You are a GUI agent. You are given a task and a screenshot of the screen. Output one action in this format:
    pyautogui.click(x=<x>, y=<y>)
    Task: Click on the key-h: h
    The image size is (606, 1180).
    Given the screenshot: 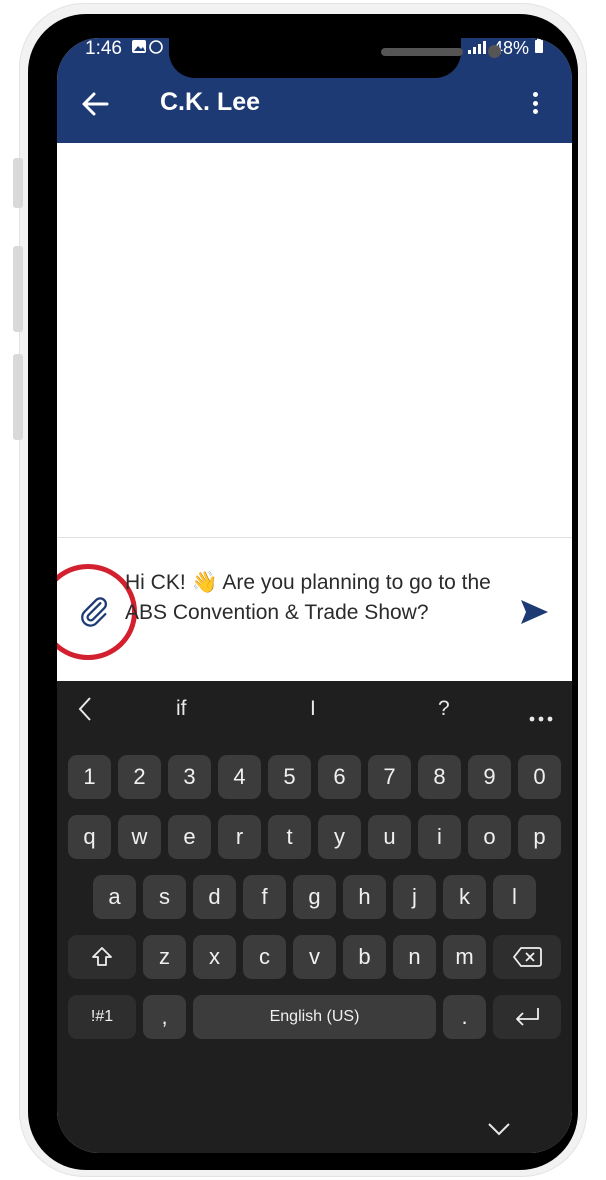 What is the action you would take?
    pyautogui.click(x=364, y=897)
    